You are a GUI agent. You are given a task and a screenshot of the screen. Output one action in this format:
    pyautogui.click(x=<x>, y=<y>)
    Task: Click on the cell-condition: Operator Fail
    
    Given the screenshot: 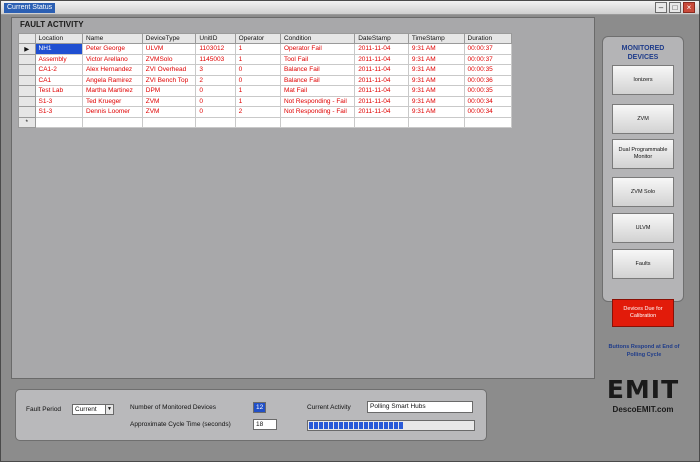 What is the action you would take?
    pyautogui.click(x=317, y=49)
    